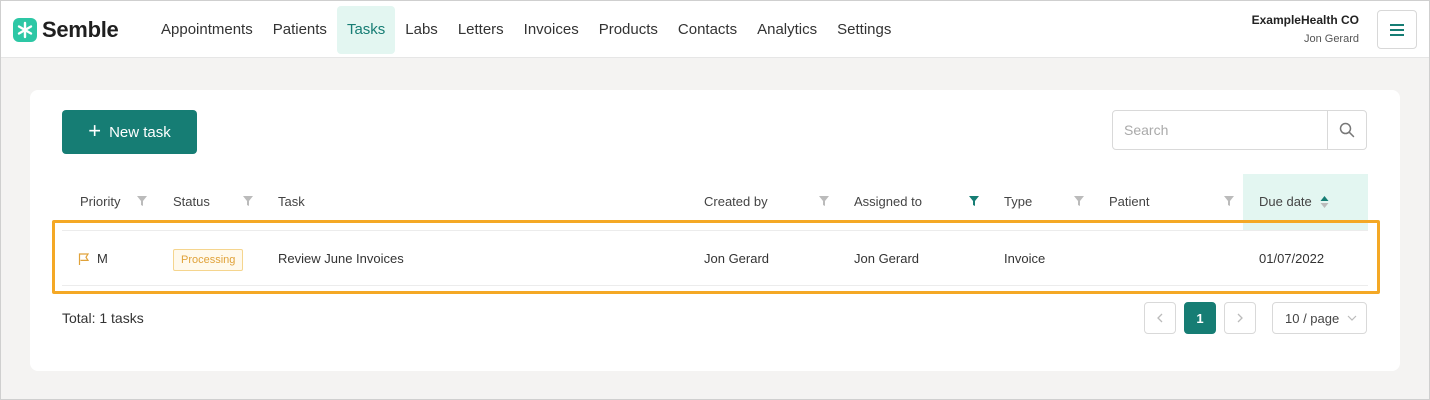  What do you see at coordinates (191, 201) in the screenshot?
I see `column-status-label: Status` at bounding box center [191, 201].